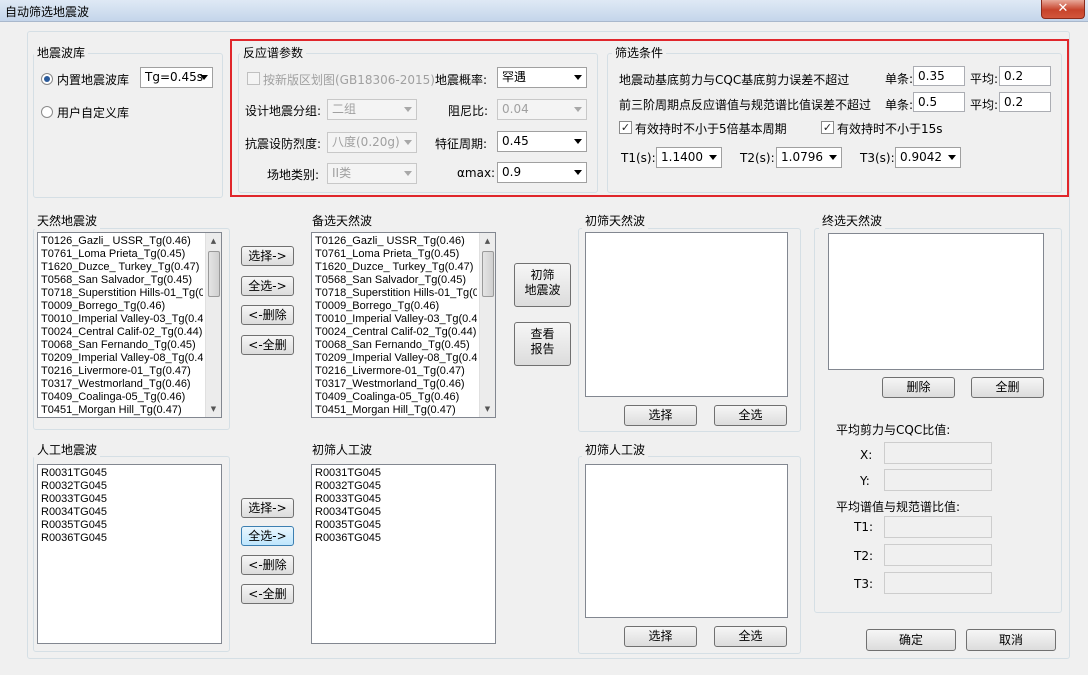 The height and width of the screenshot is (675, 1088). What do you see at coordinates (660, 636) in the screenshot?
I see `pick-artificial-button: 选择` at bounding box center [660, 636].